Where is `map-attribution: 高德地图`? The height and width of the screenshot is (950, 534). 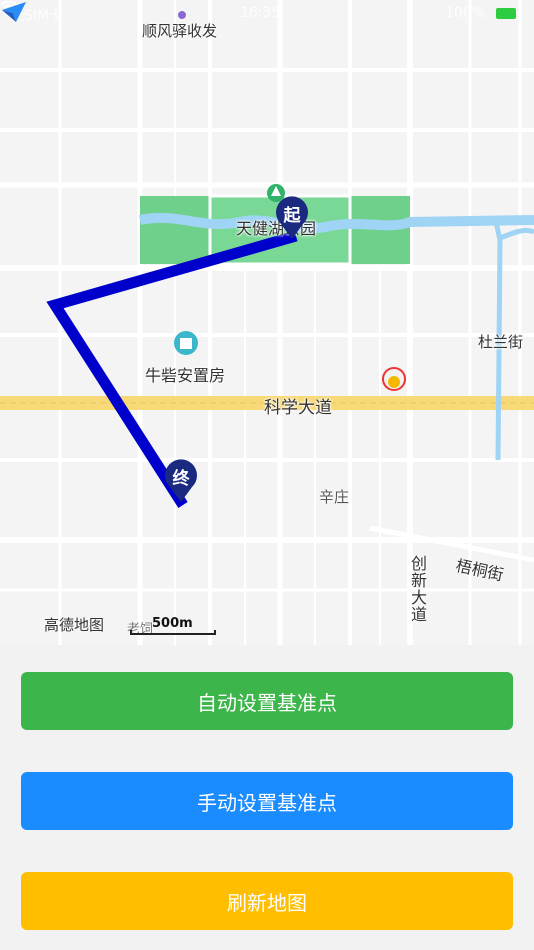
map-attribution: 高德地图 is located at coordinates (74, 625).